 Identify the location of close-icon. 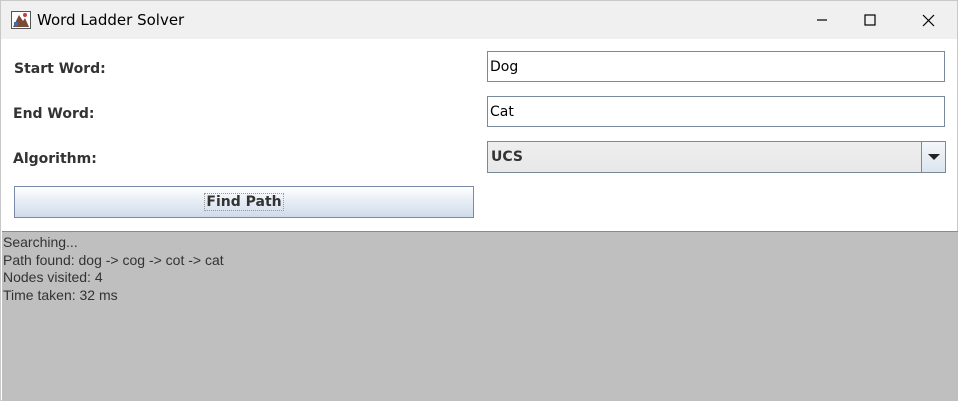
(928, 20).